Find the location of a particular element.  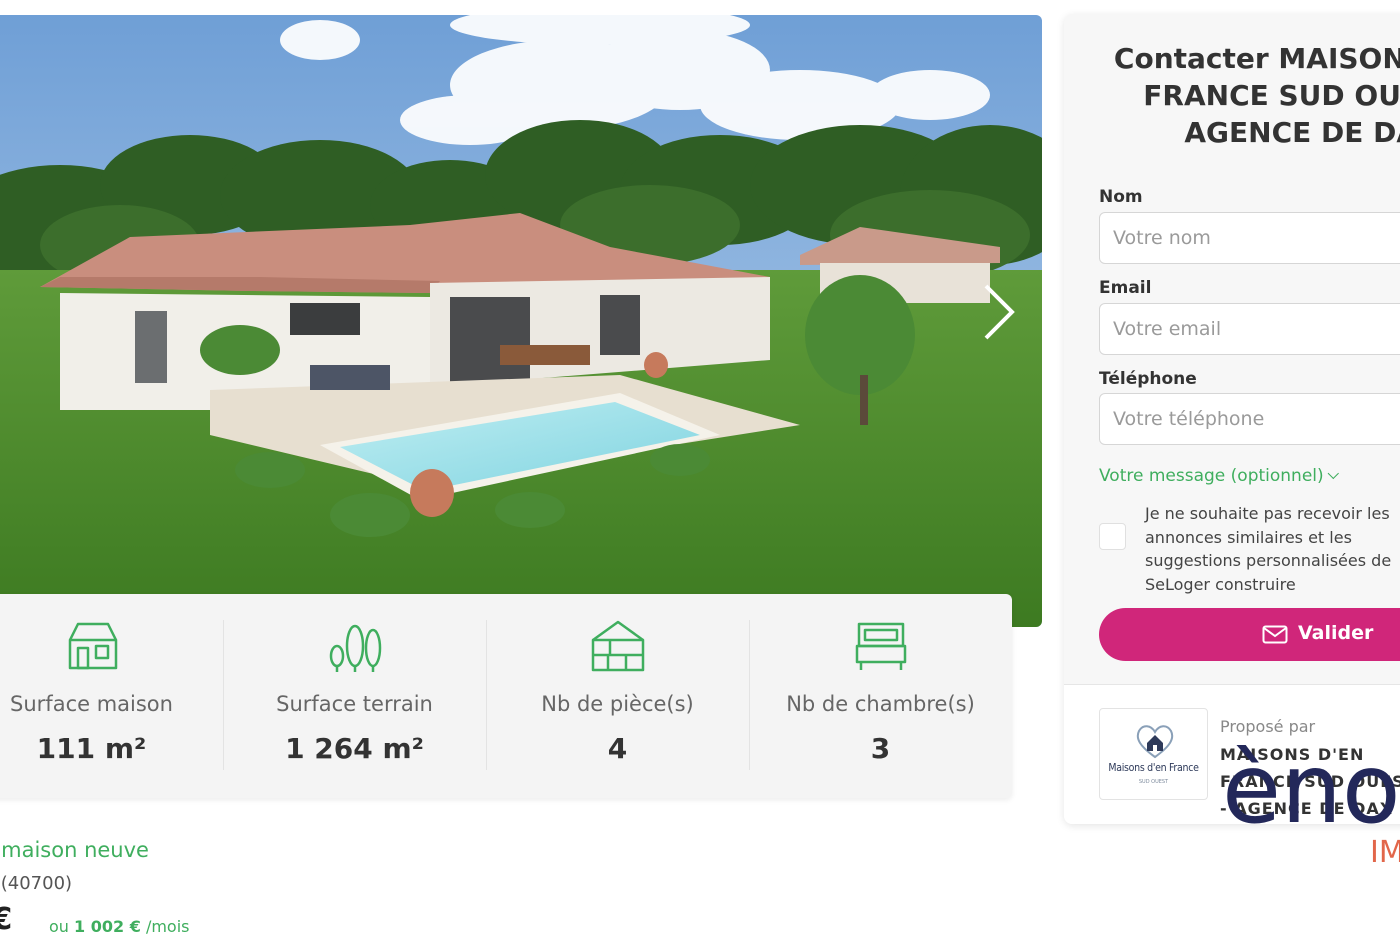

message-toggle-label: Votre message (optionnel) is located at coordinates (1211, 476).